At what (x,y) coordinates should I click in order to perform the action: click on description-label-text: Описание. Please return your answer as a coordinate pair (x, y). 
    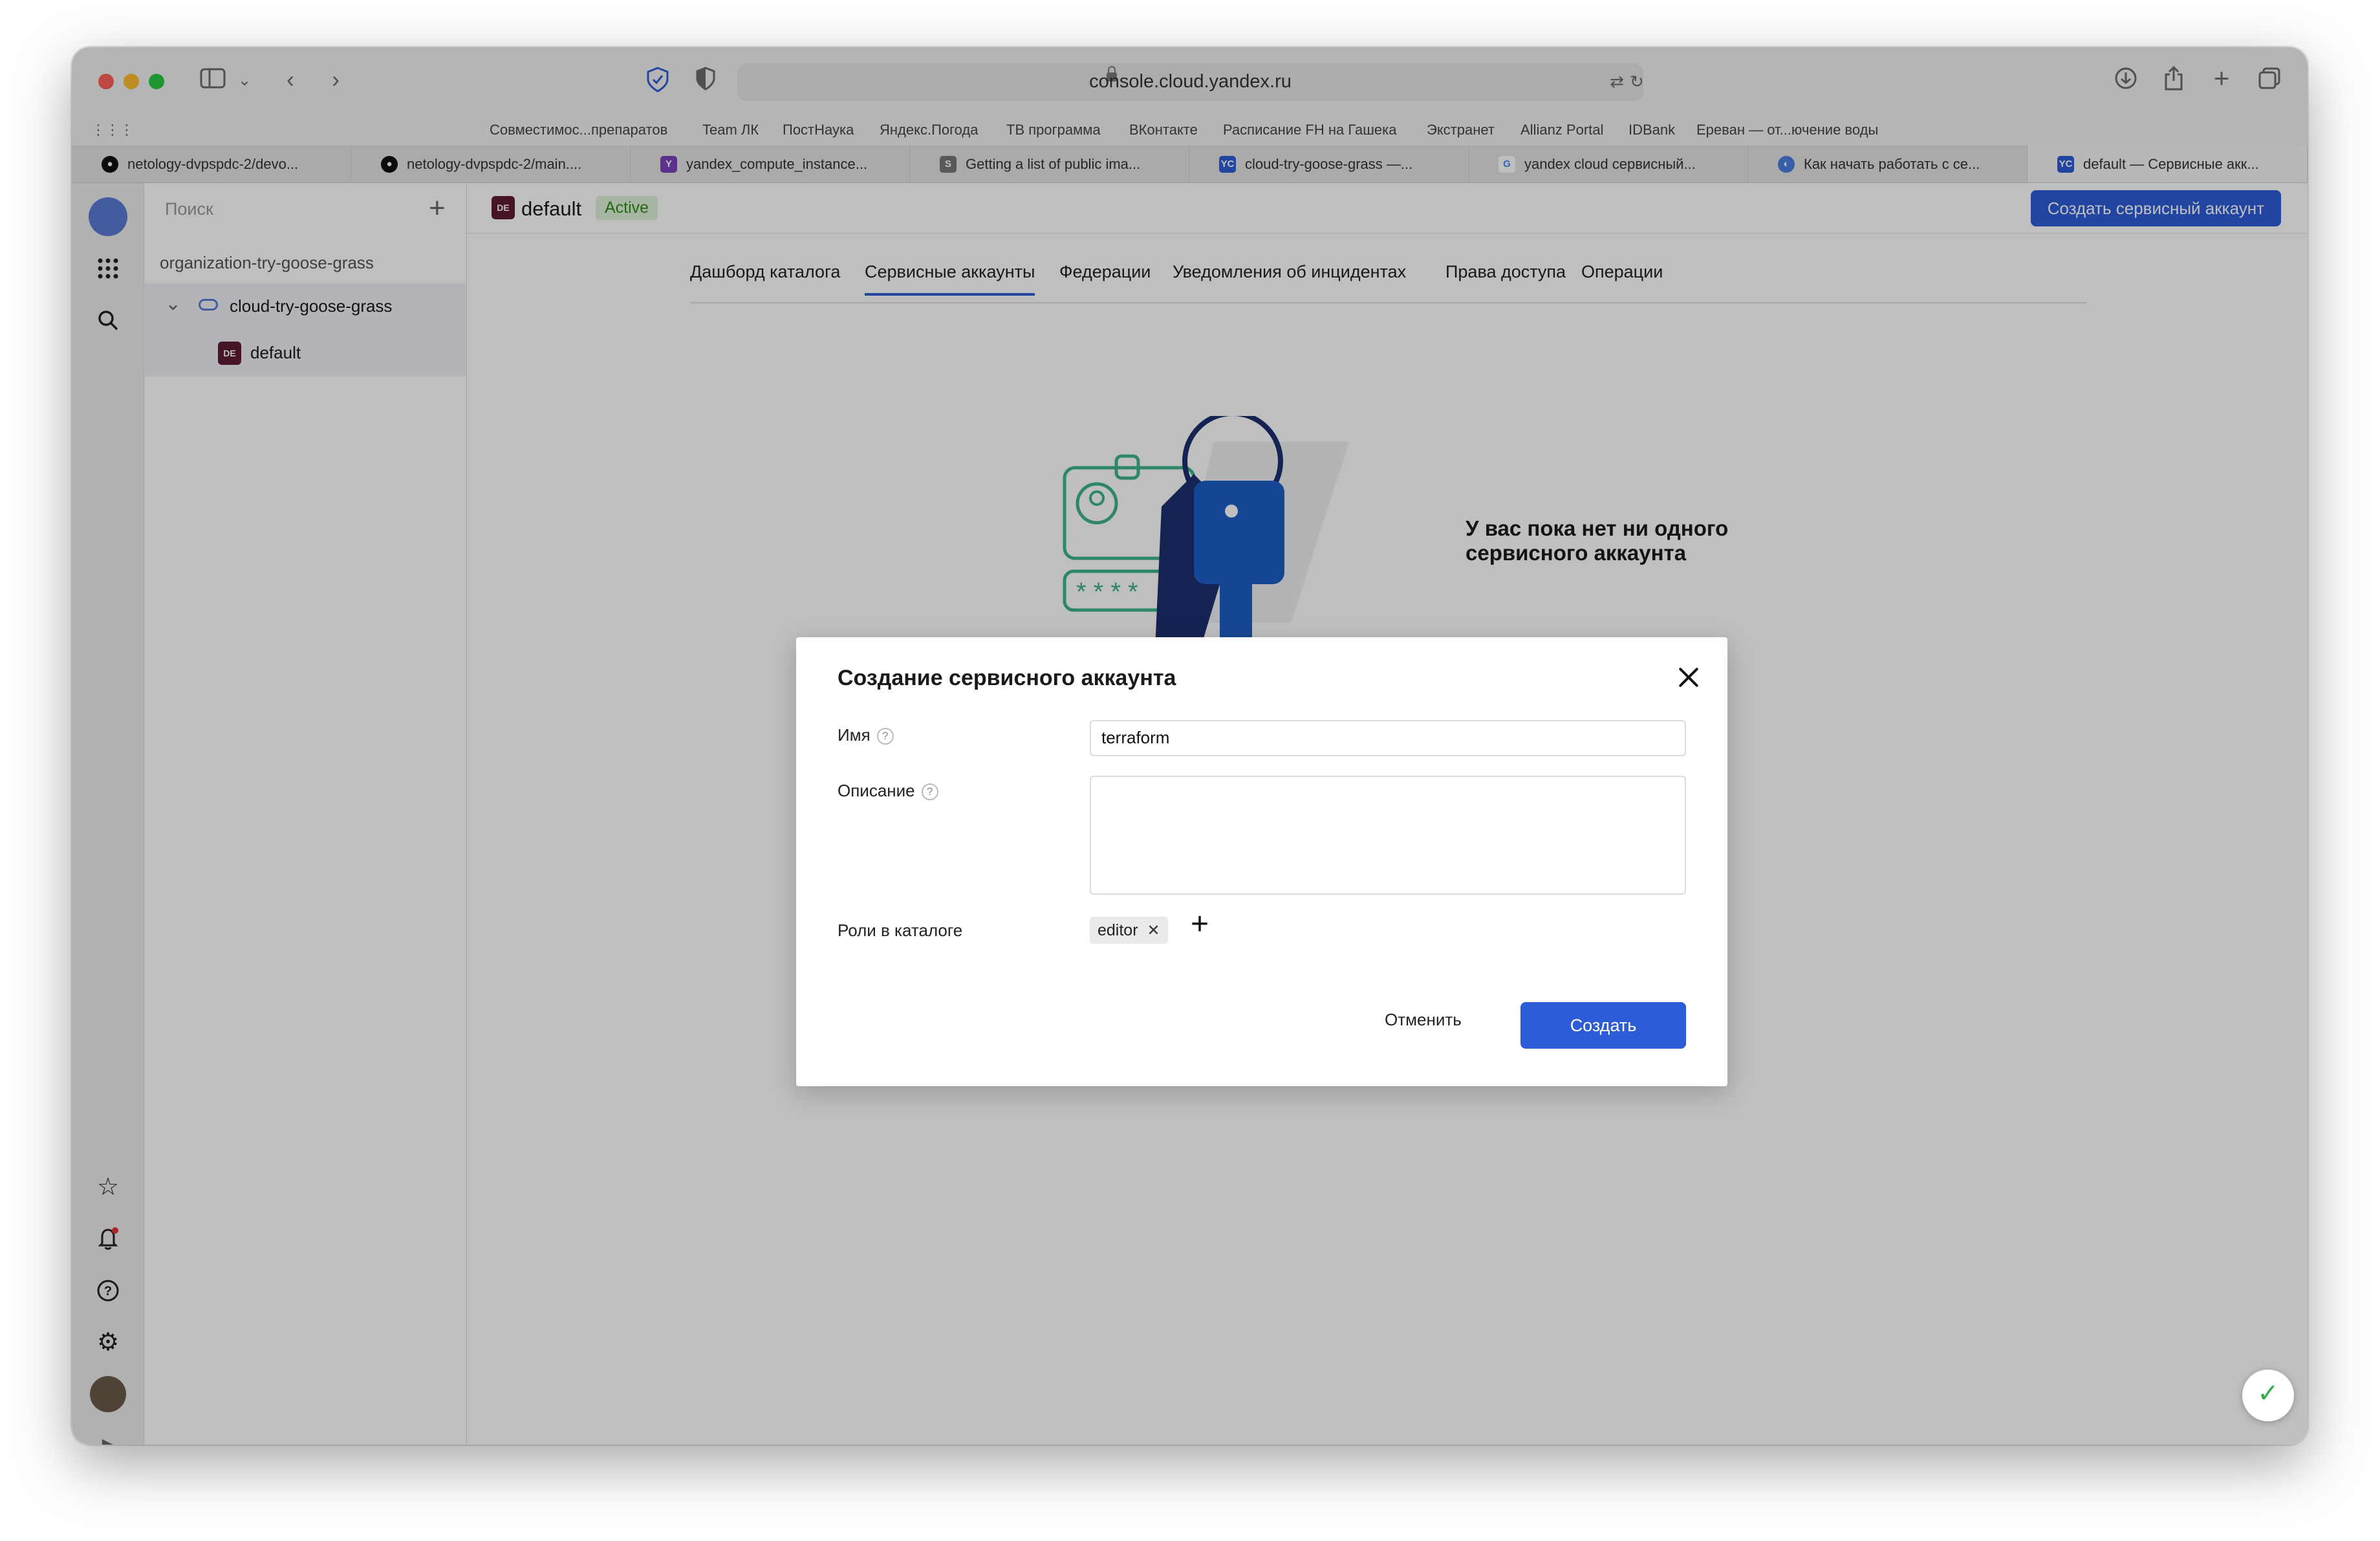
    Looking at the image, I should click on (876, 790).